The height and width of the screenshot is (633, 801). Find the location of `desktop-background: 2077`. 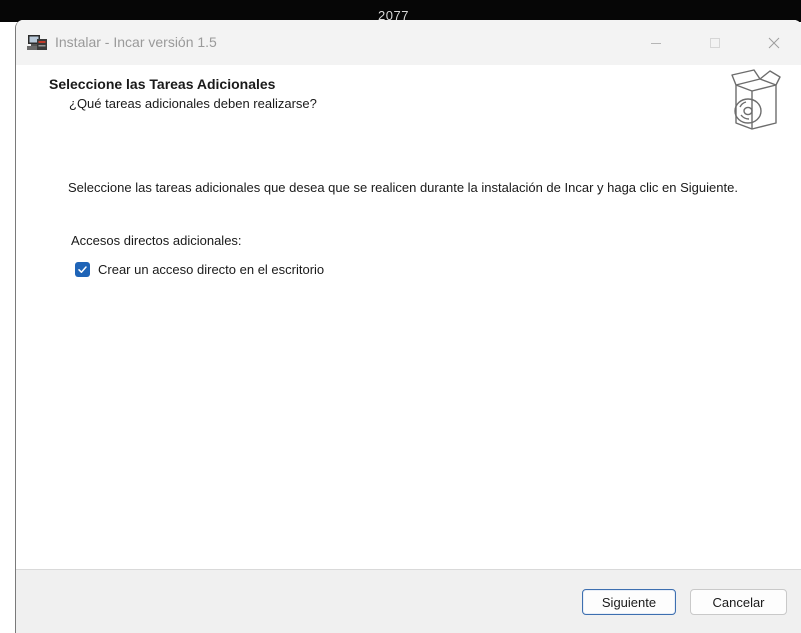

desktop-background: 2077 is located at coordinates (400, 11).